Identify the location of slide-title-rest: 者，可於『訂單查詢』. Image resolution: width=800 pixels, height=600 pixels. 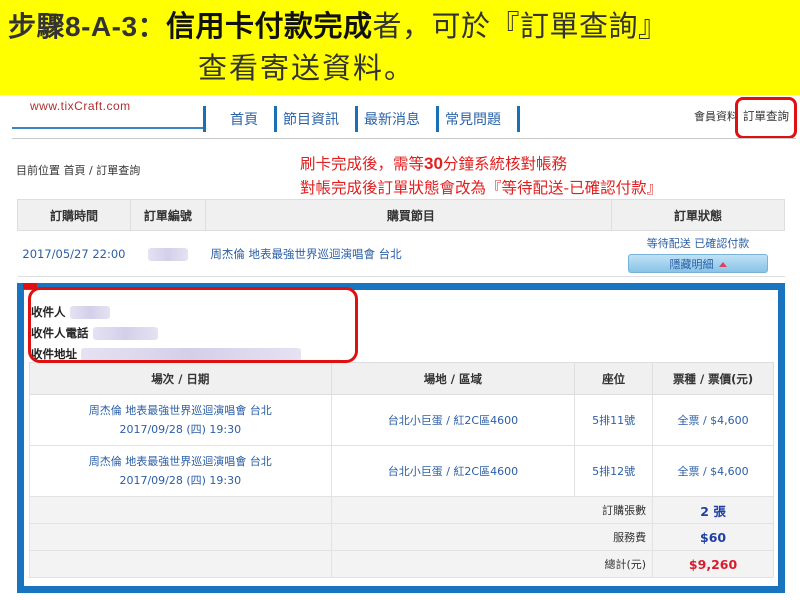
(520, 26).